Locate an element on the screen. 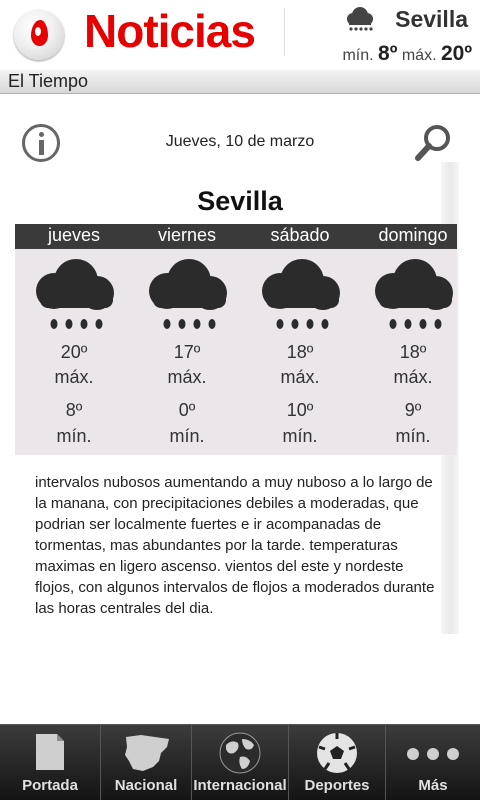 Image resolution: width=480 pixels, height=800 pixels. header-min-value: 8º is located at coordinates (388, 53).